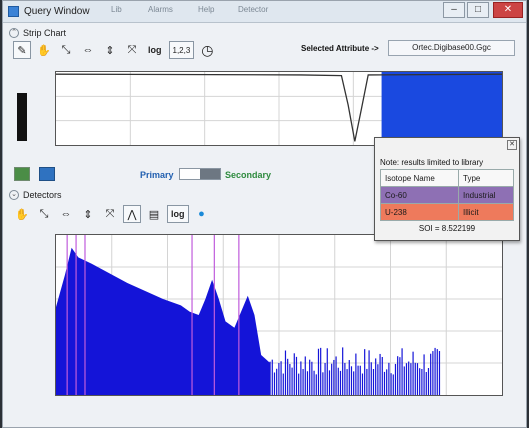 Image resolution: width=529 pixels, height=428 pixels. What do you see at coordinates (202, 214) in the screenshot?
I see `pin-icon: ●` at bounding box center [202, 214].